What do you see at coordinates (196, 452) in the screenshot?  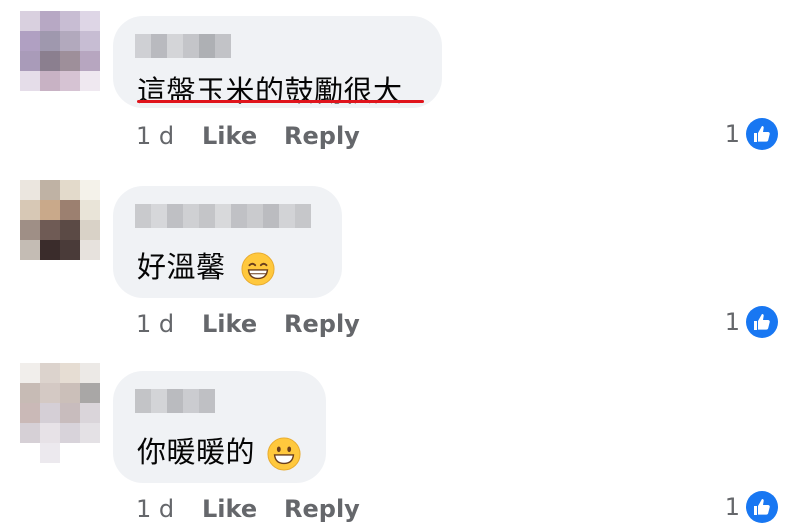 I see `comment-text-body: 你暖暖的` at bounding box center [196, 452].